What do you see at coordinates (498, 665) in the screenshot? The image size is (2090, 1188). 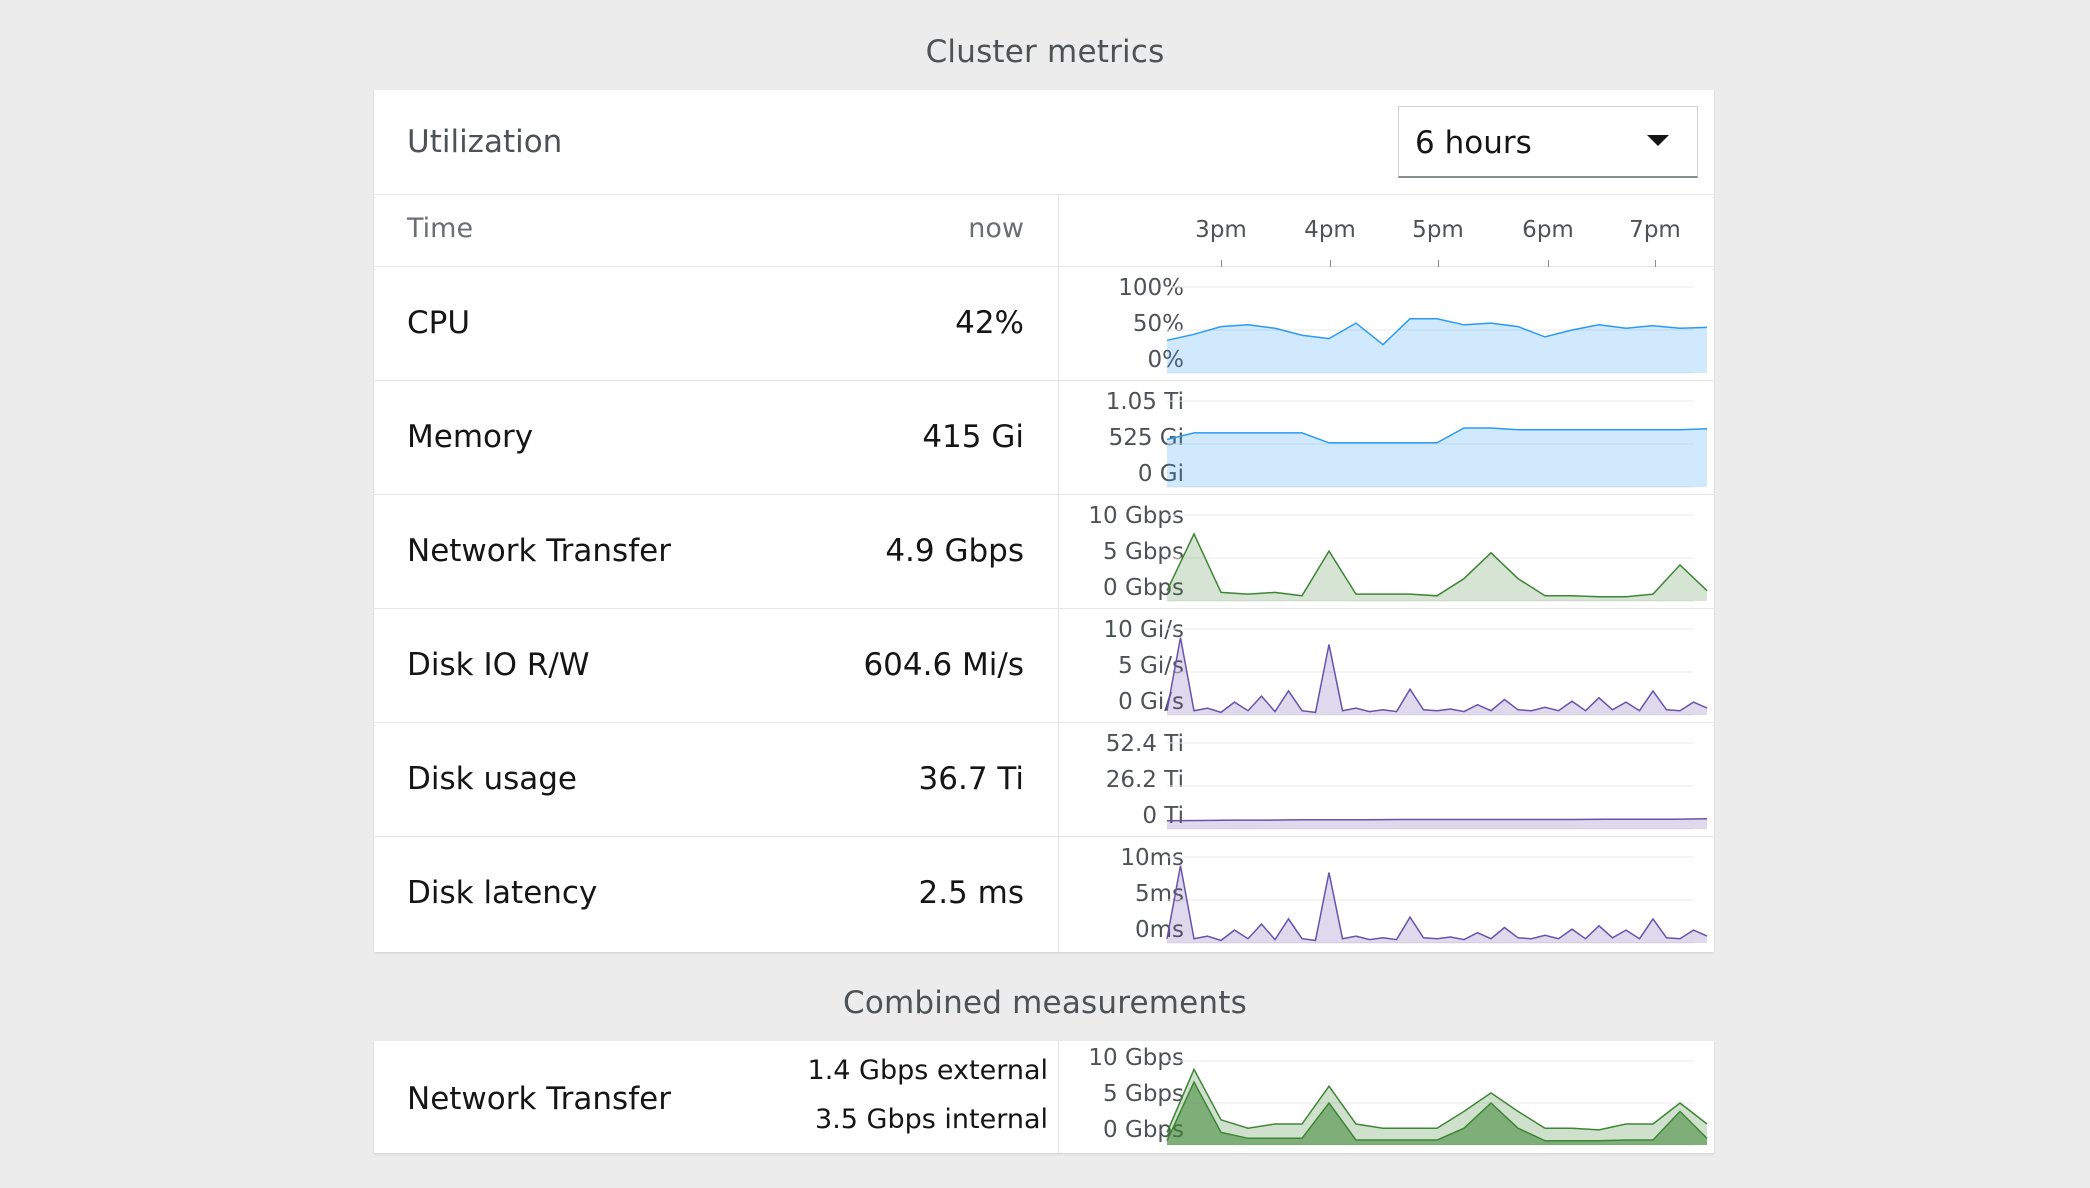 I see `metric-name: Disk IO R/W` at bounding box center [498, 665].